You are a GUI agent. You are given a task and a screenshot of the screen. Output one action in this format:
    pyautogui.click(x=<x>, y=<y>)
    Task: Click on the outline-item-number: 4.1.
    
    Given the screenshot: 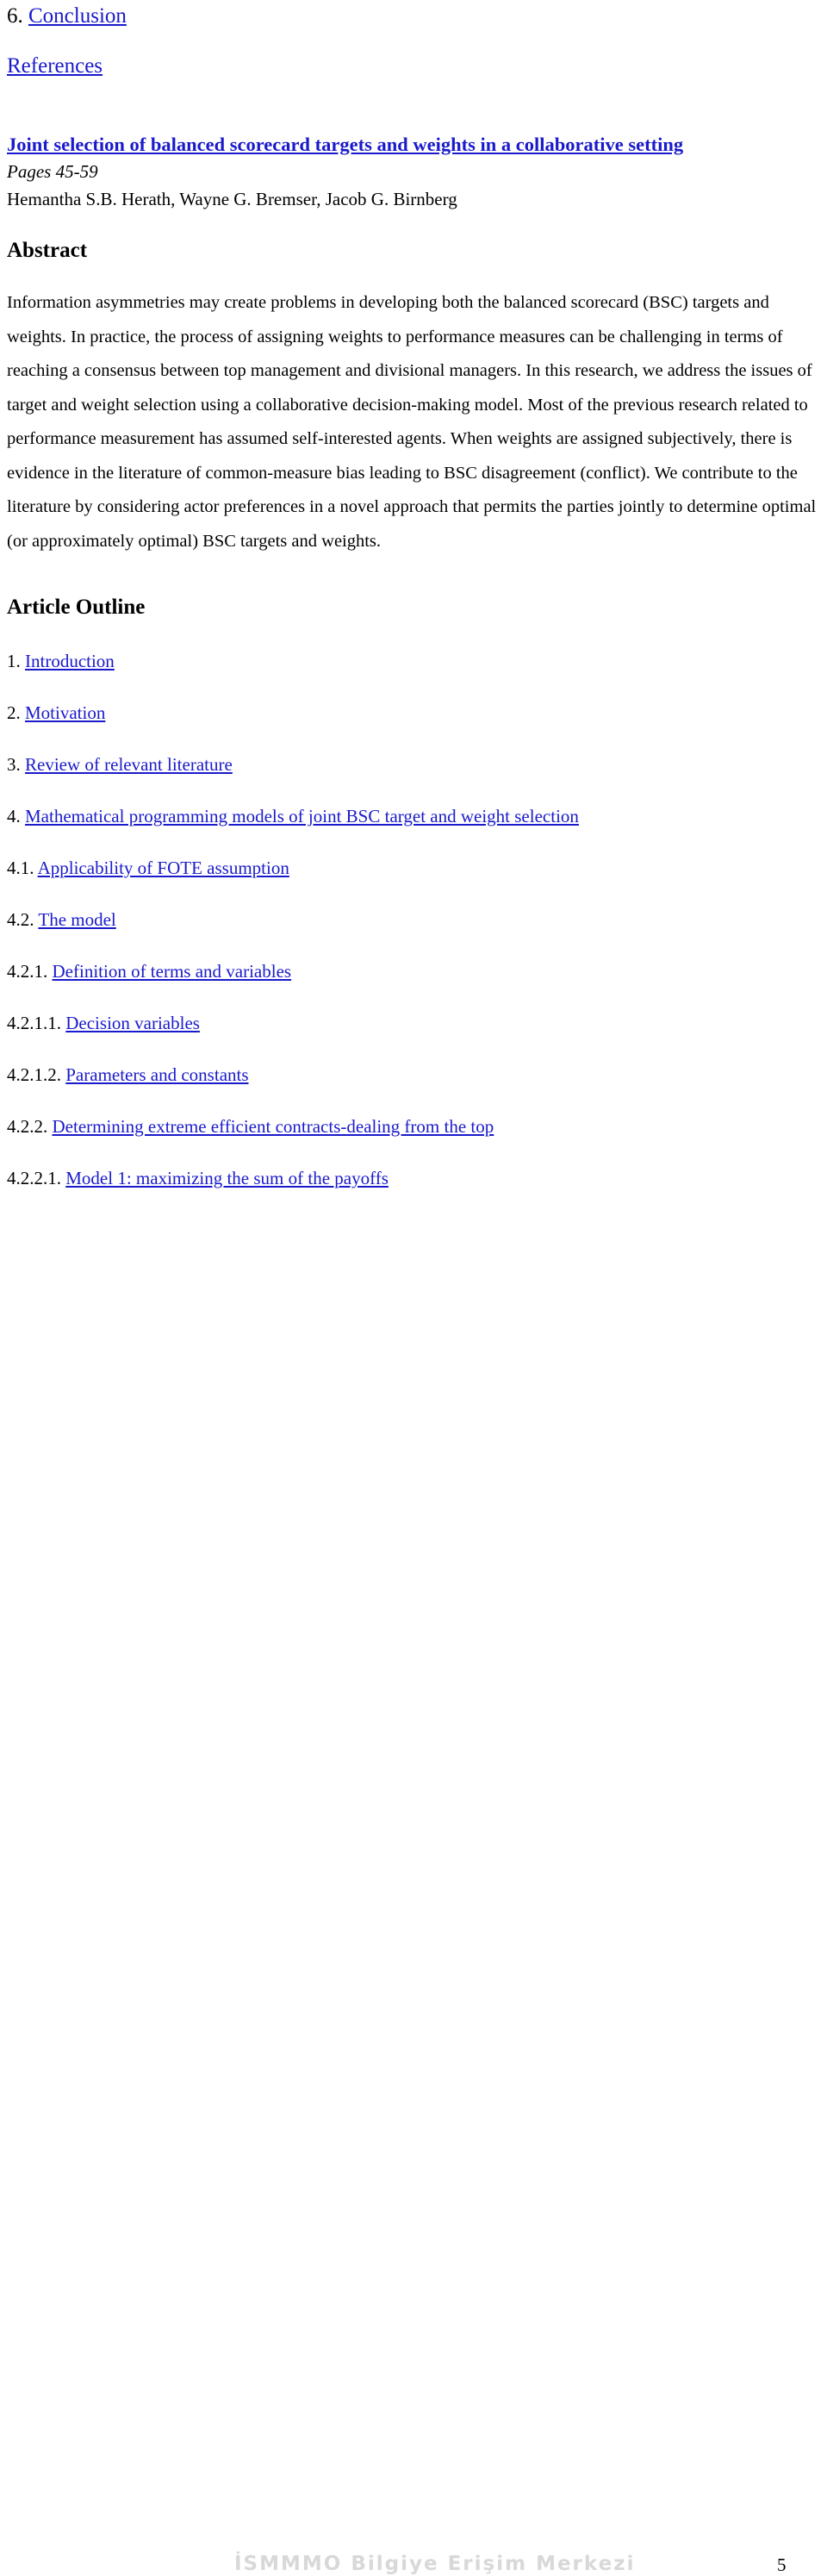 What is the action you would take?
    pyautogui.click(x=20, y=868)
    